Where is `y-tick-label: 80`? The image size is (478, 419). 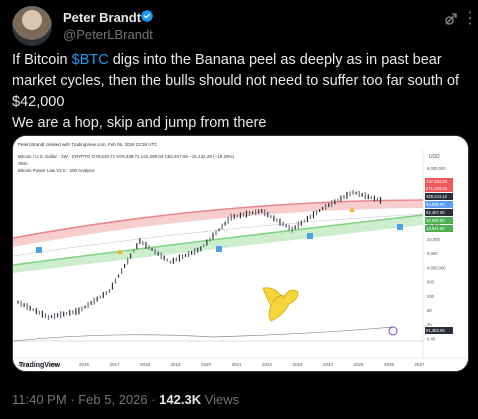
y-tick-label: 80 is located at coordinates (429, 310).